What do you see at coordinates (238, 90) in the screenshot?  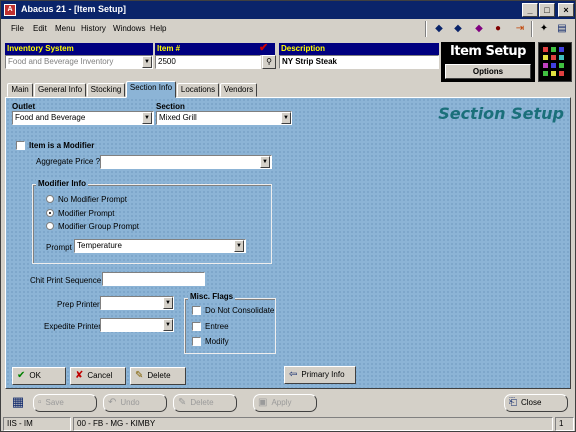 I see `tab-vendors: Vendors` at bounding box center [238, 90].